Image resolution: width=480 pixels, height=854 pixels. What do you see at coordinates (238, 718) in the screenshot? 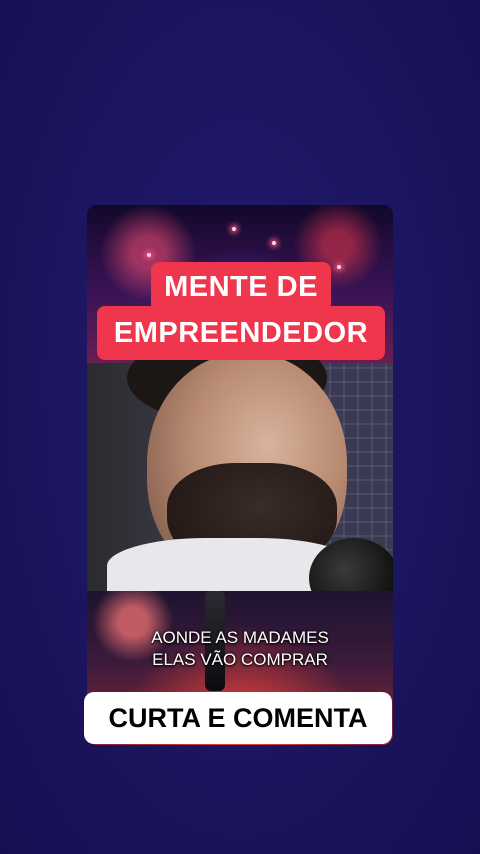
I see `cta-banner: CURTA E COMENTA` at bounding box center [238, 718].